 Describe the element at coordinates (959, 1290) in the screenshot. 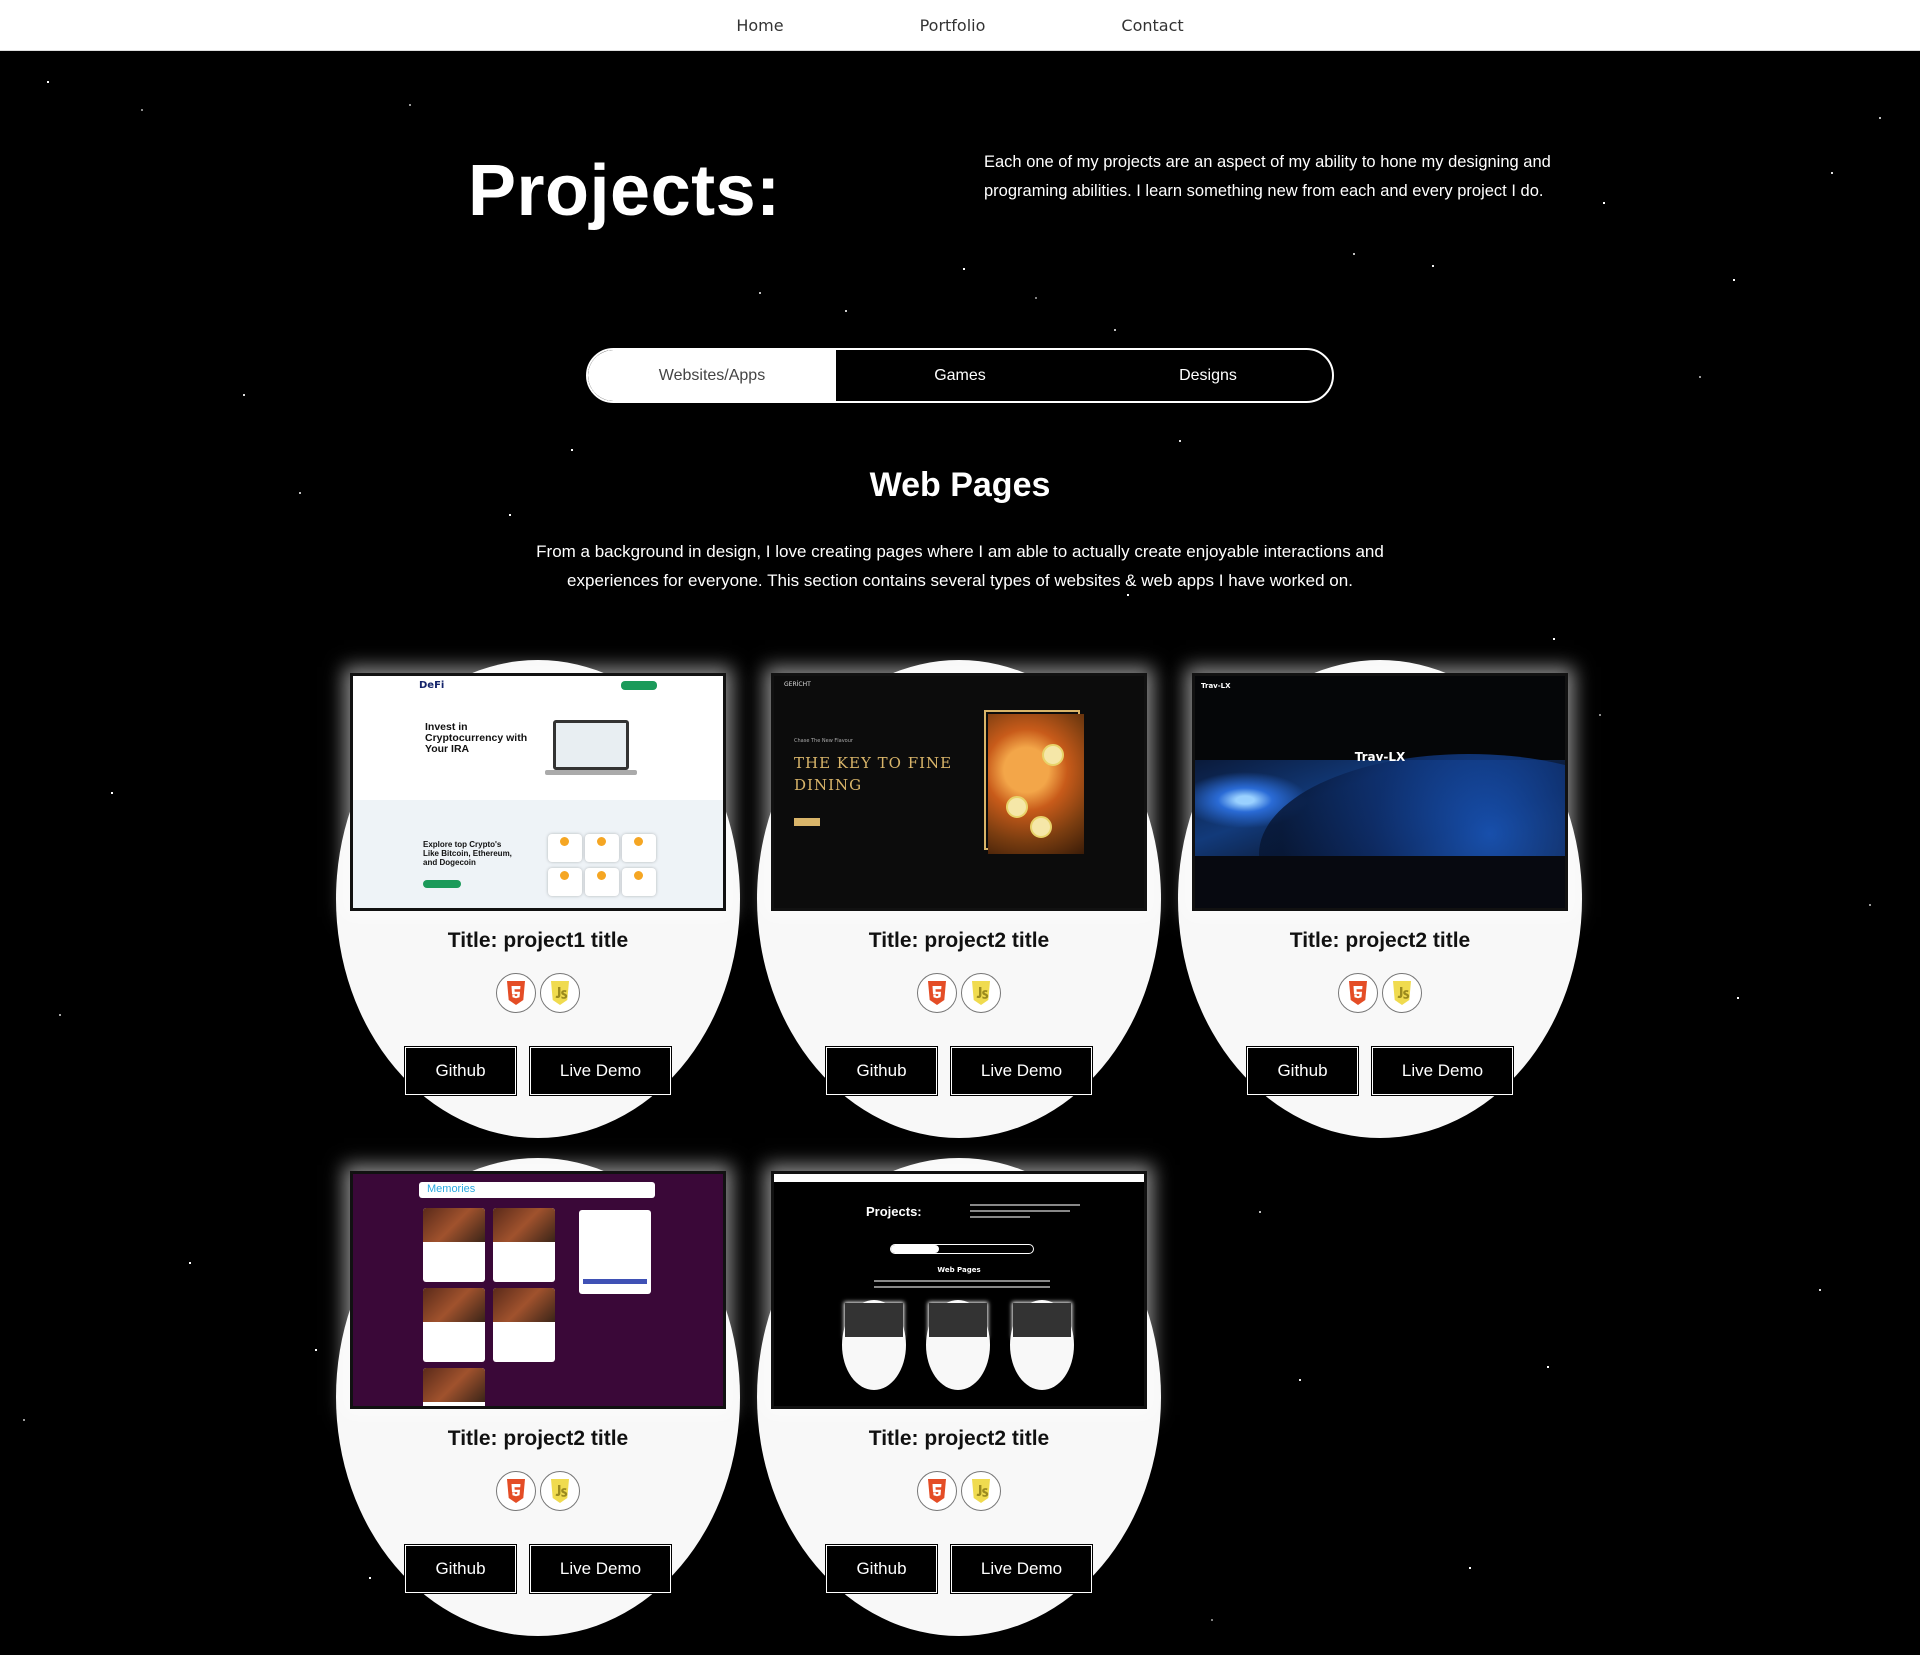

I see `project-thumbnail: Projects: Web Pages` at that location.